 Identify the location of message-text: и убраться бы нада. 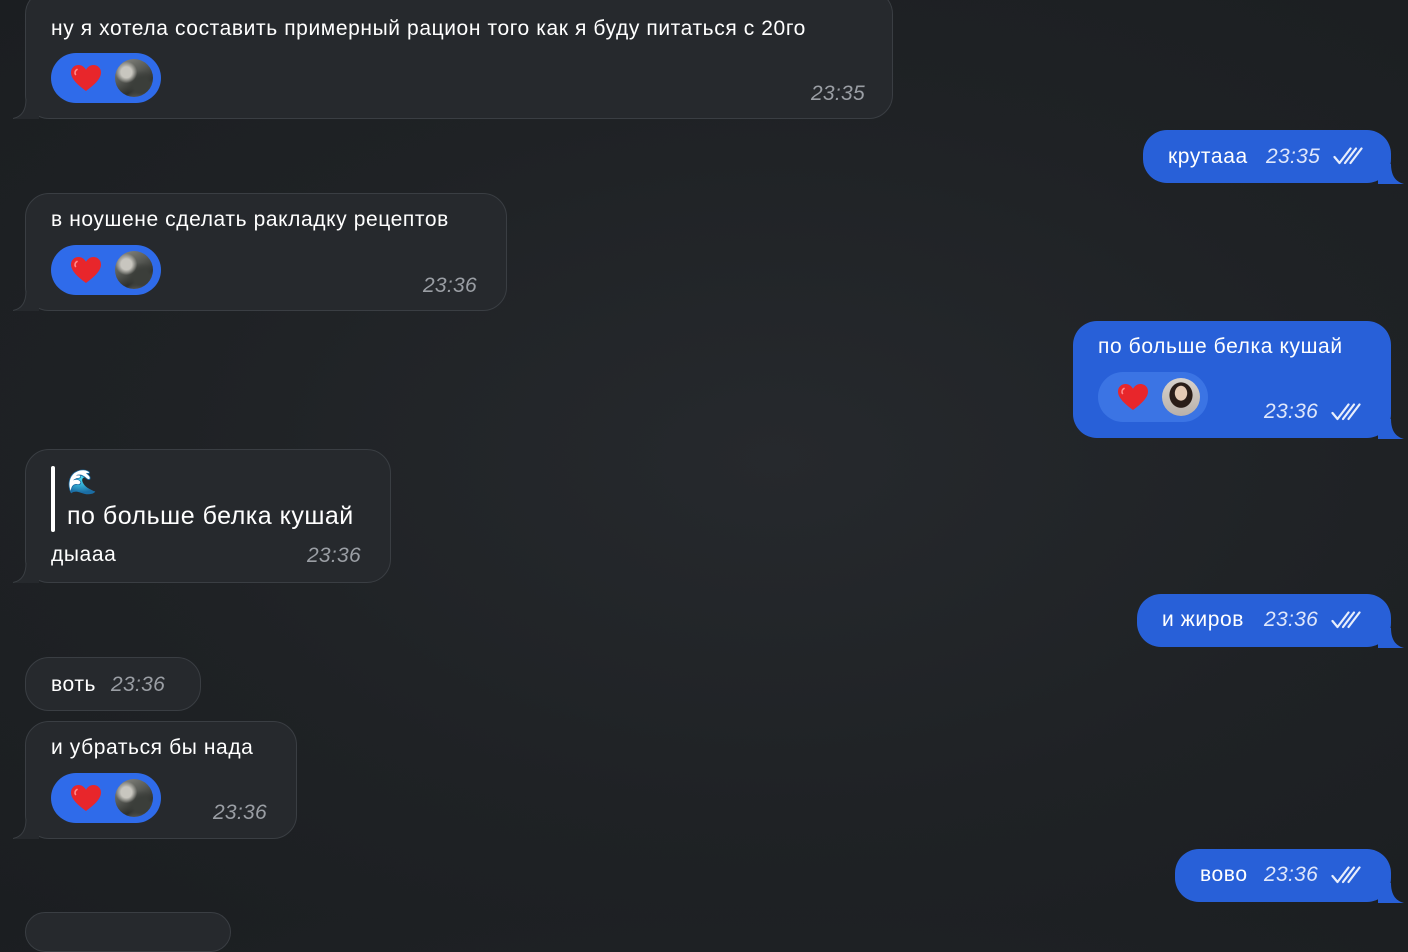
(152, 747).